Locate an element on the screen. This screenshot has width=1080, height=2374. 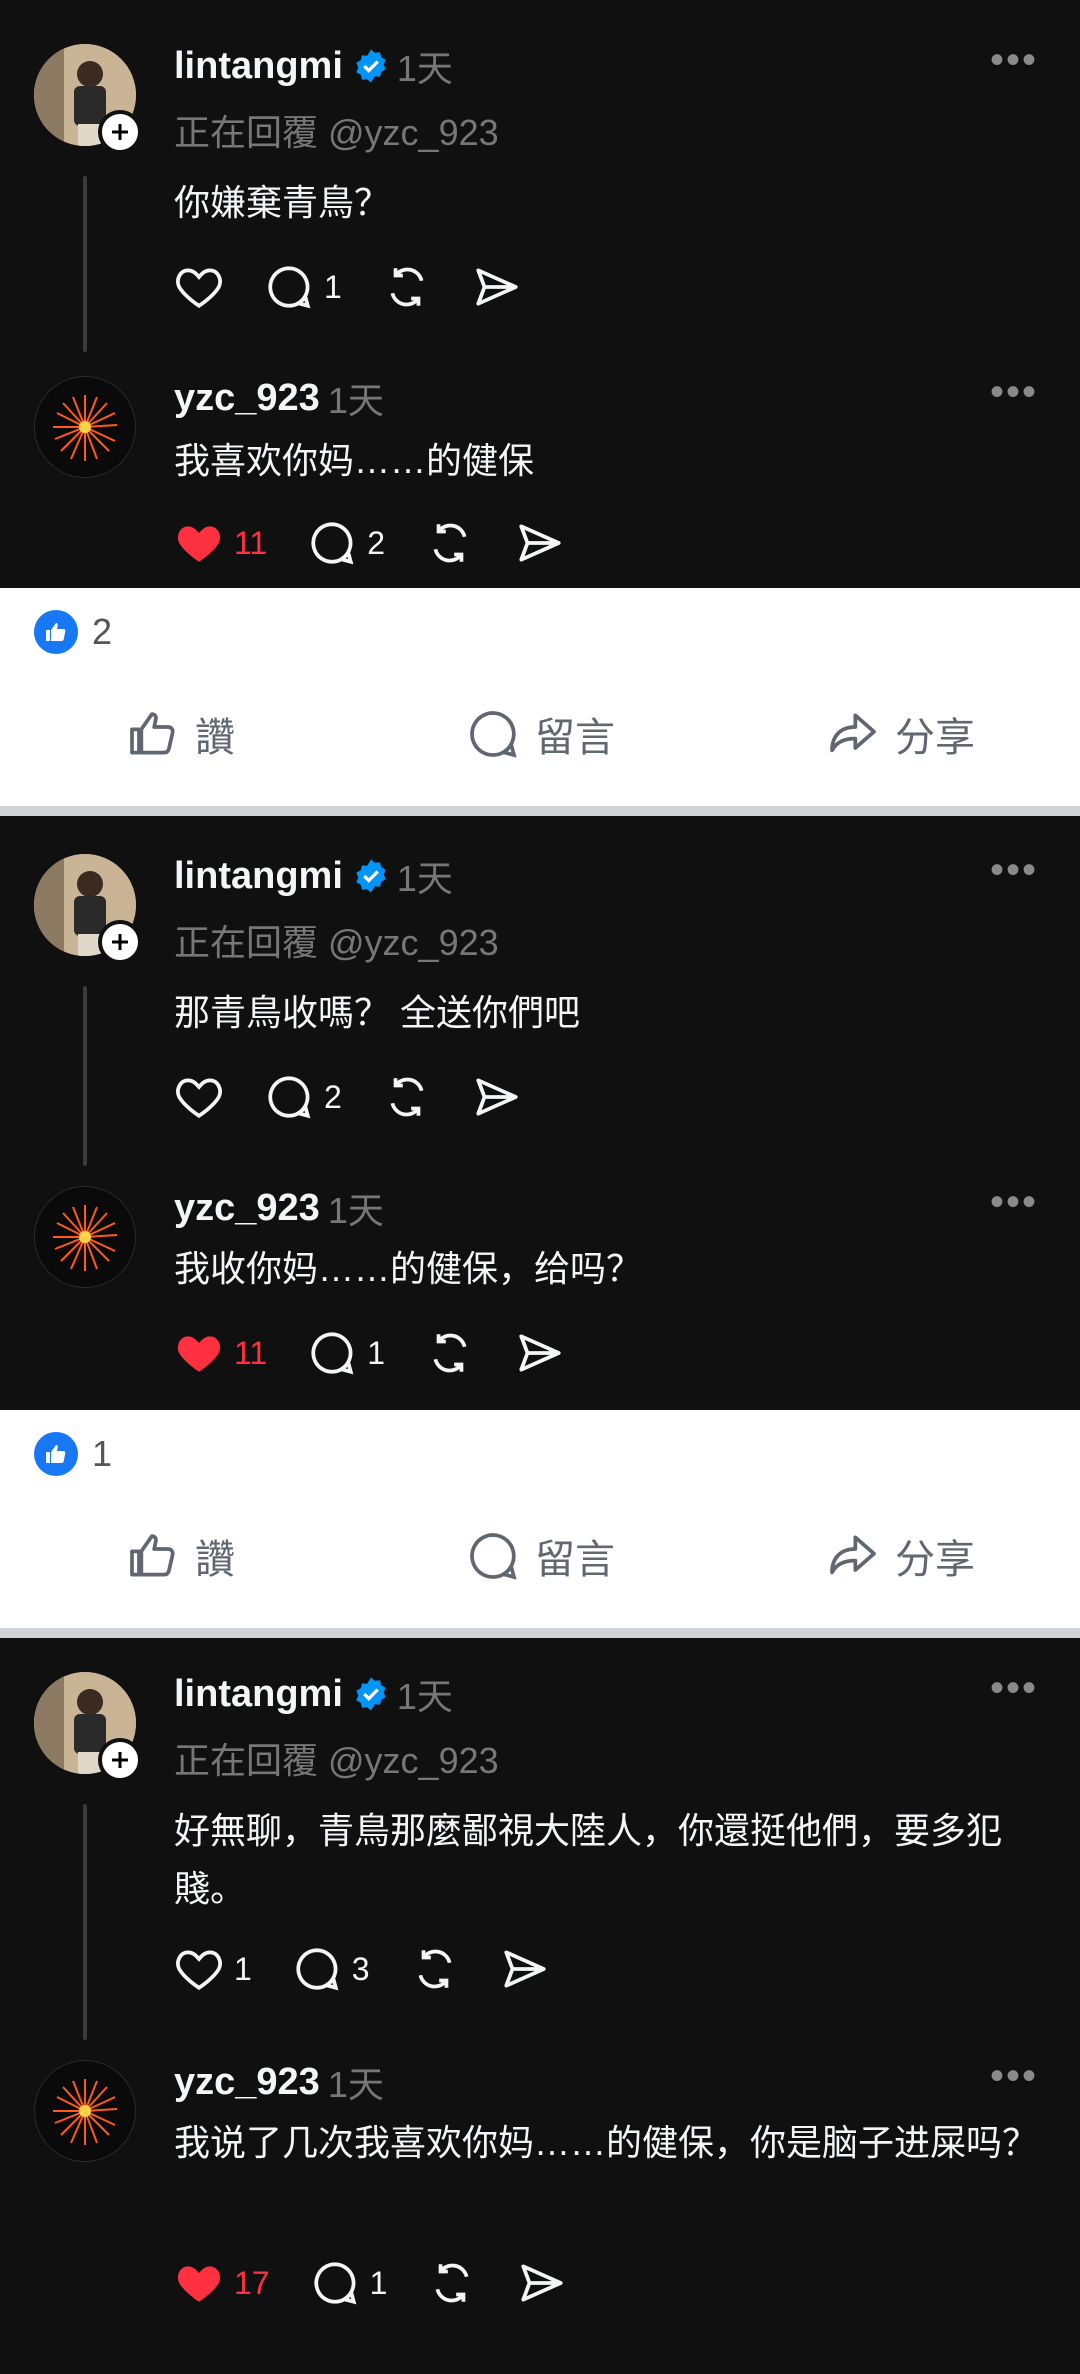
reply-actions: 17 1 is located at coordinates (390, 2283).